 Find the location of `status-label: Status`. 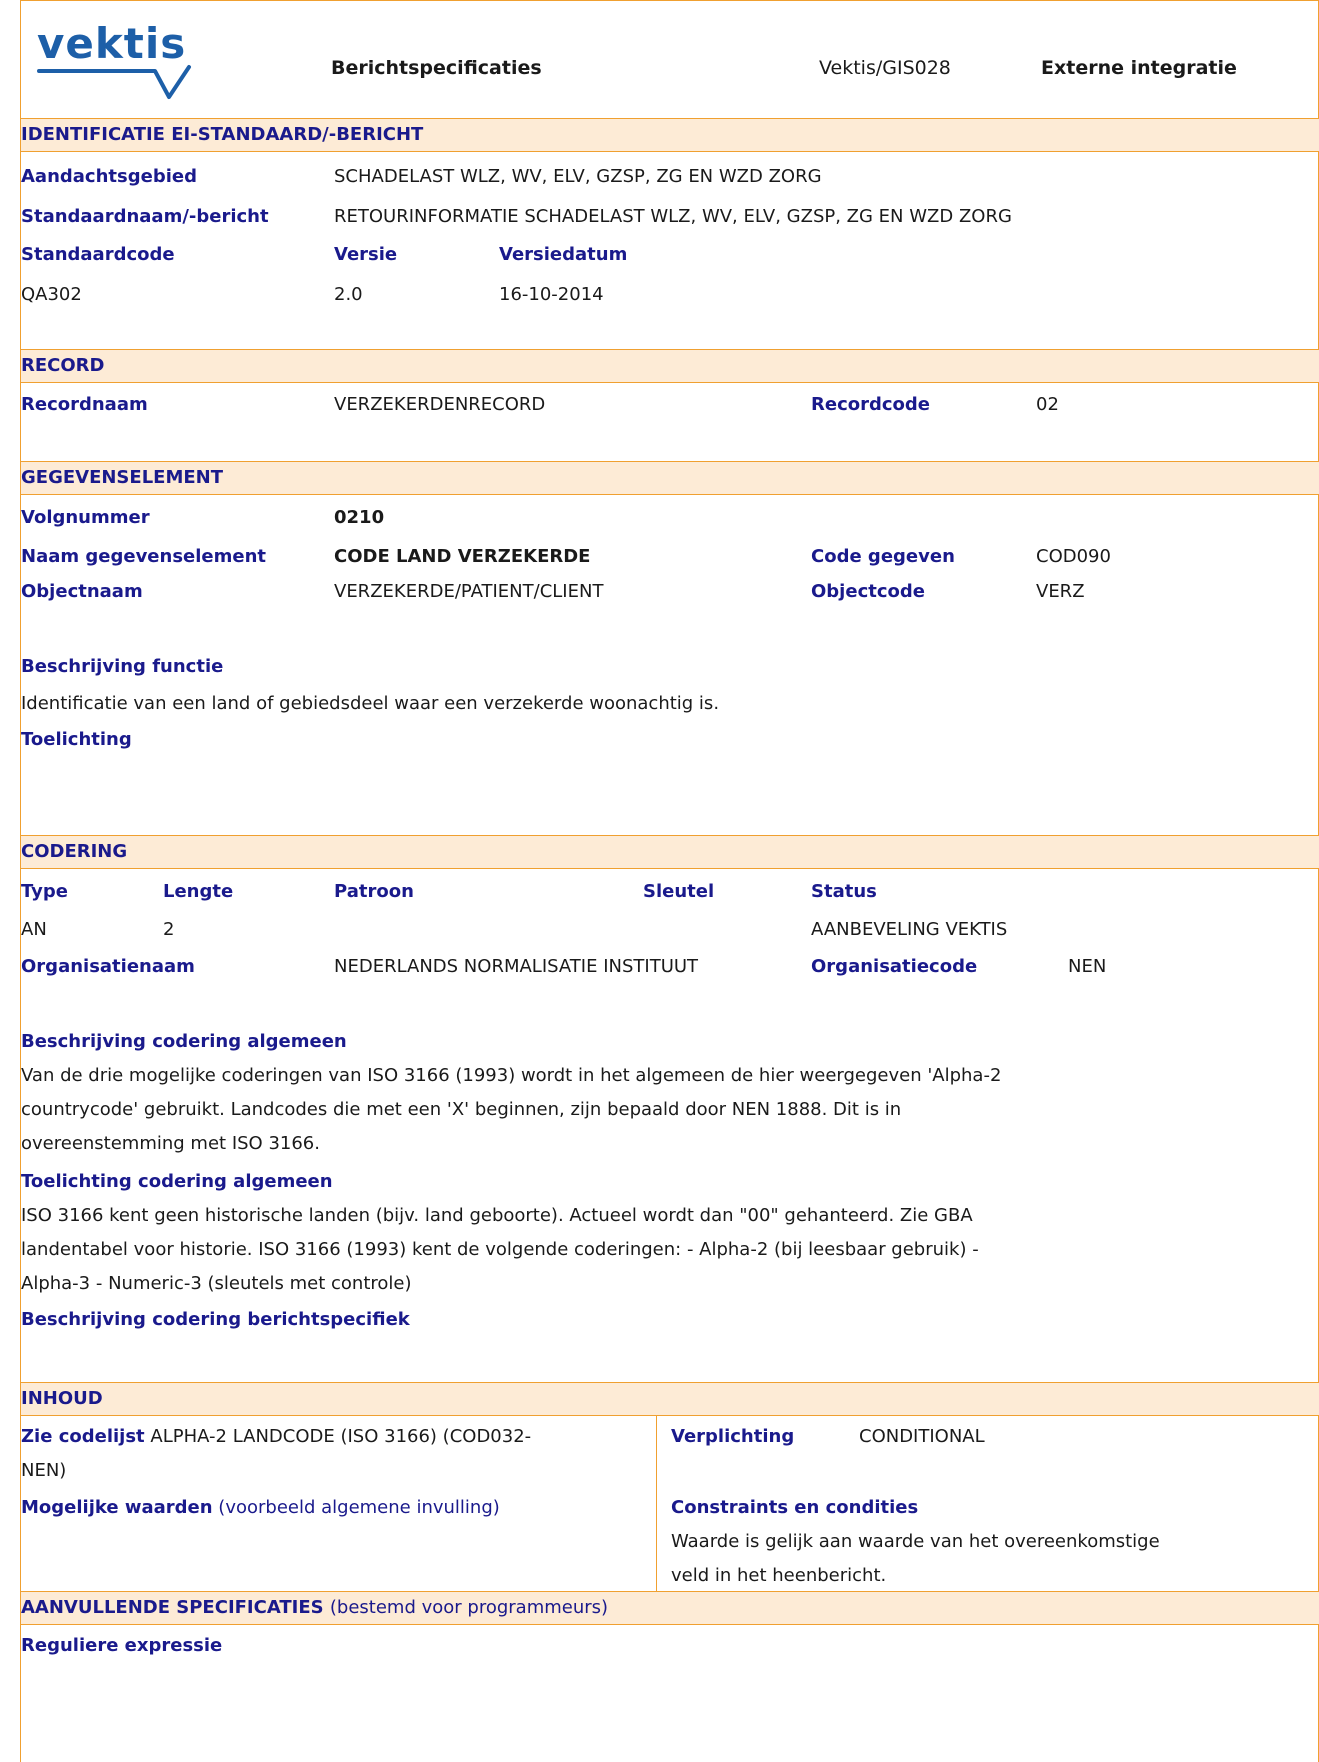

status-label: Status is located at coordinates (844, 891).